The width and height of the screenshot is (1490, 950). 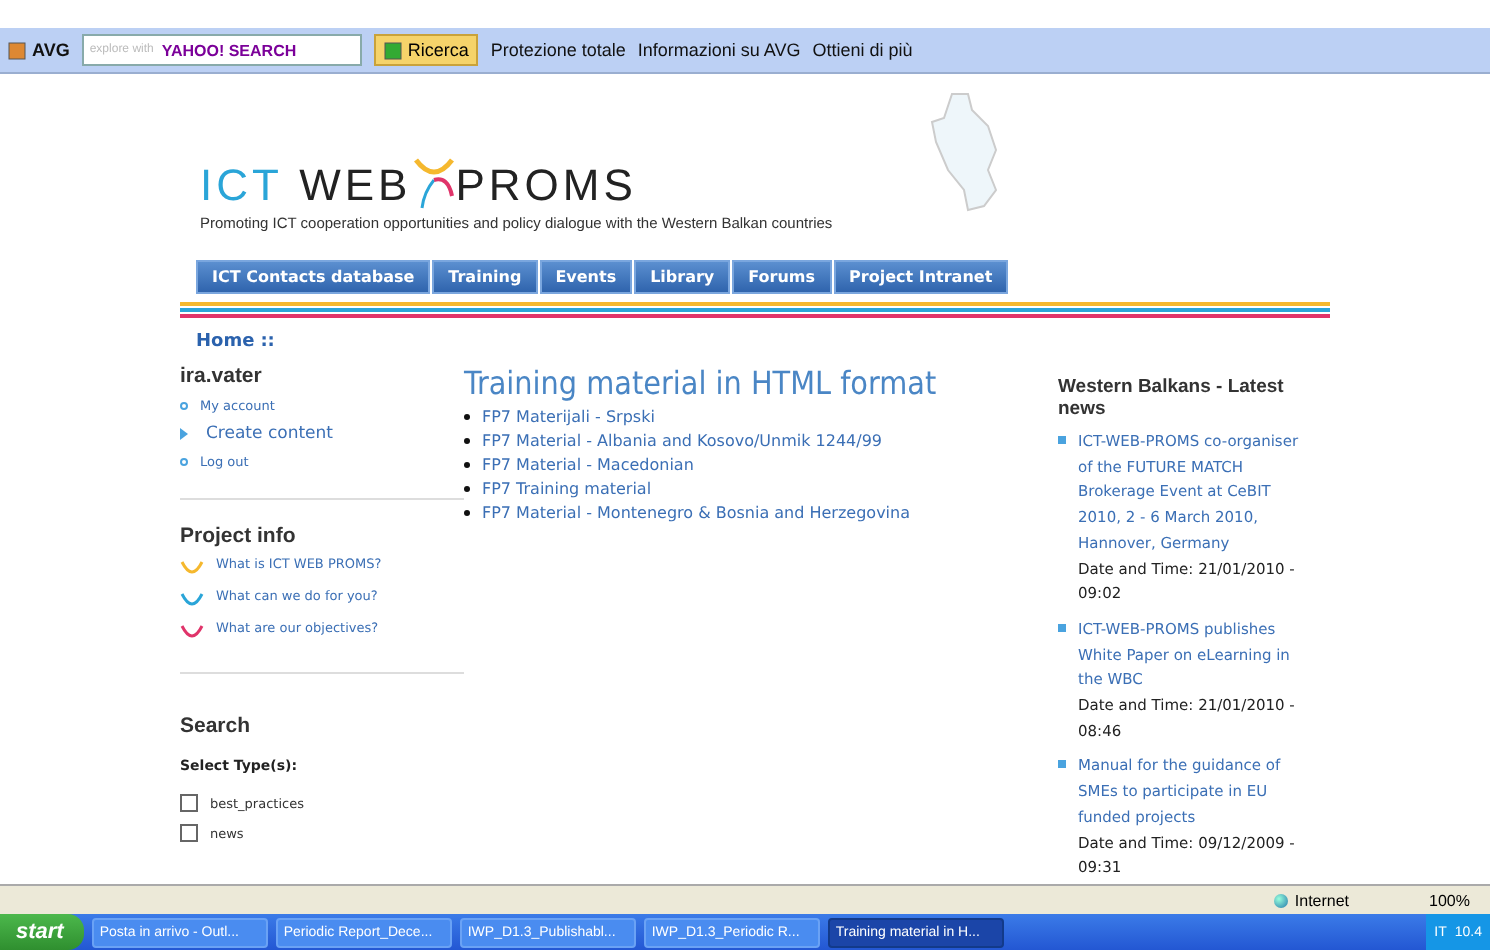 What do you see at coordinates (216, 726) in the screenshot?
I see `section-heading: Search` at bounding box center [216, 726].